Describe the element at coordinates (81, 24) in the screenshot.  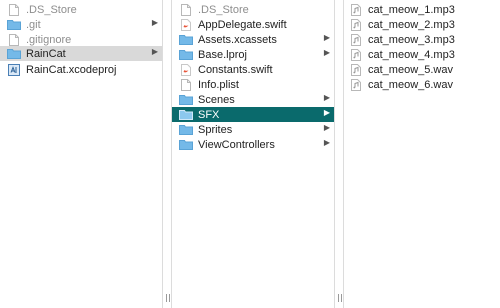
I see `list-item-git: .git ▶` at that location.